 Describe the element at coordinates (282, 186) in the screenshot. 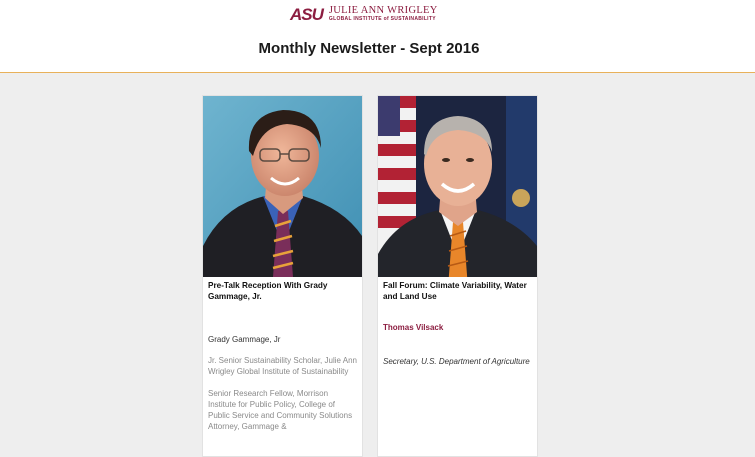

I see `speaker-photo-gammage` at that location.